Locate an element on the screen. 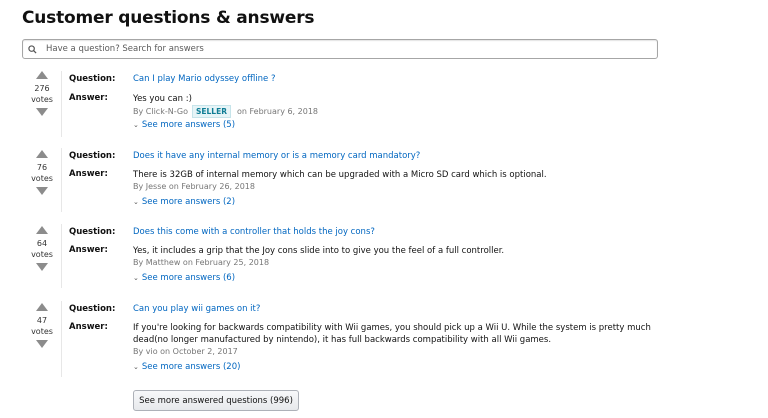 The height and width of the screenshot is (418, 768). vote-count: 47 is located at coordinates (42, 320).